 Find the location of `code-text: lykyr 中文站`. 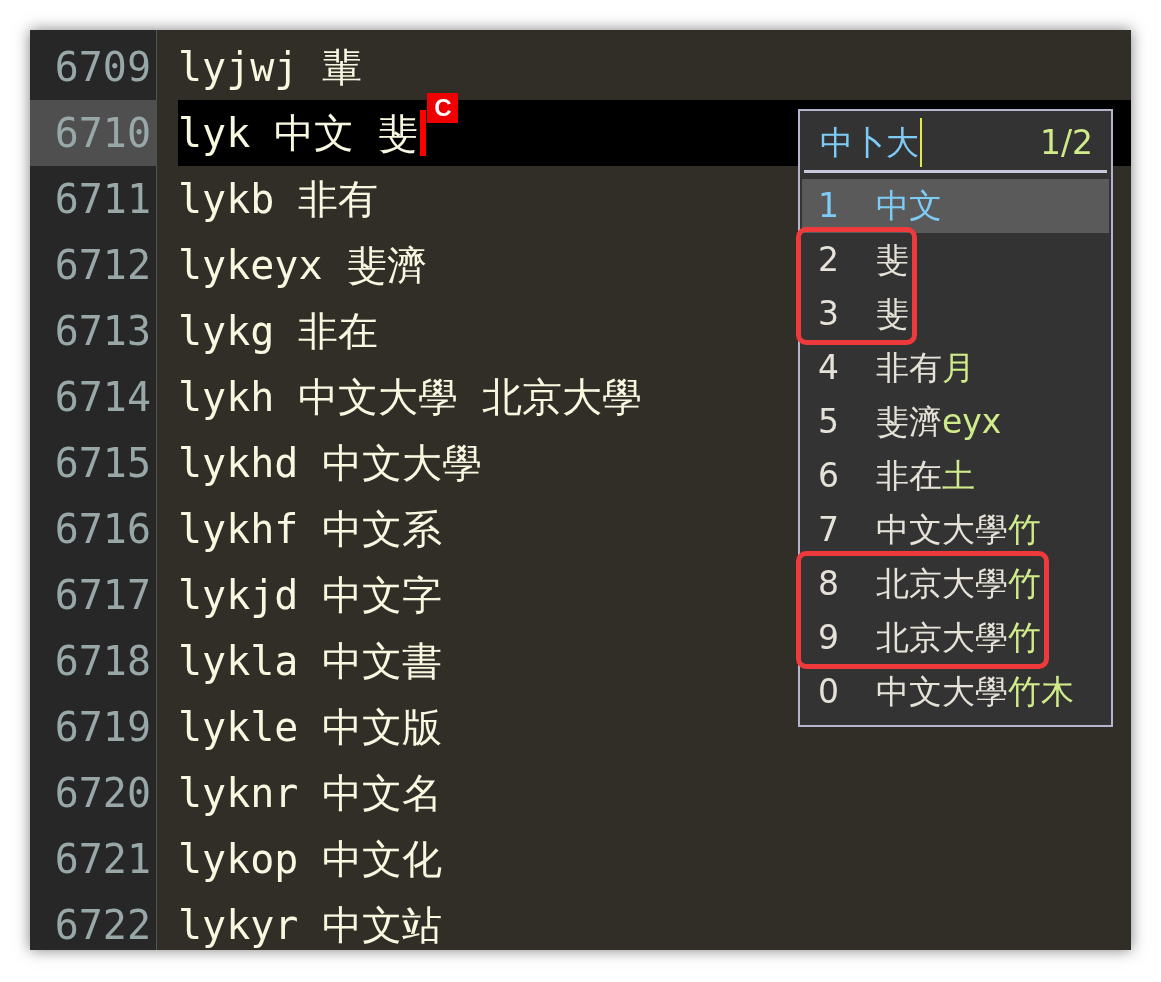

code-text: lykyr 中文站 is located at coordinates (310, 925).